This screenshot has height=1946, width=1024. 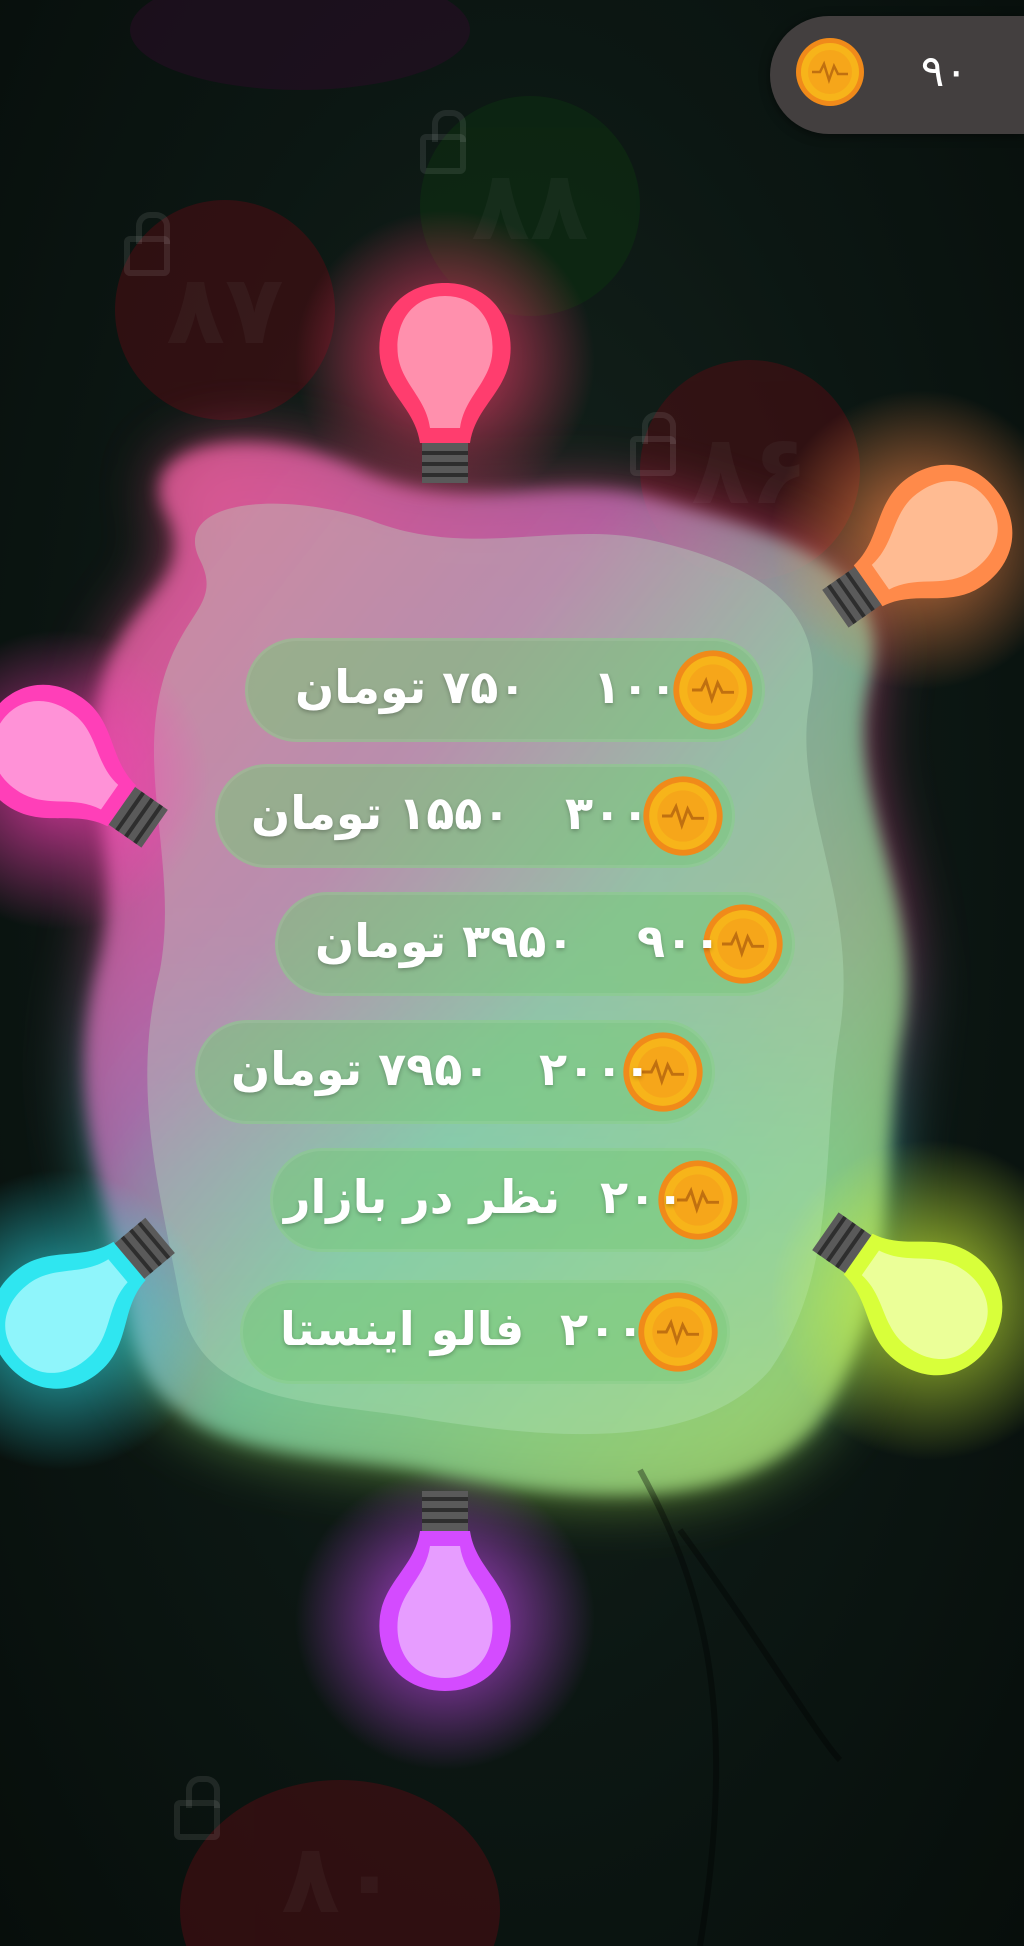 What do you see at coordinates (607, 813) in the screenshot?
I see `coin-amount: ۳۰۰` at bounding box center [607, 813].